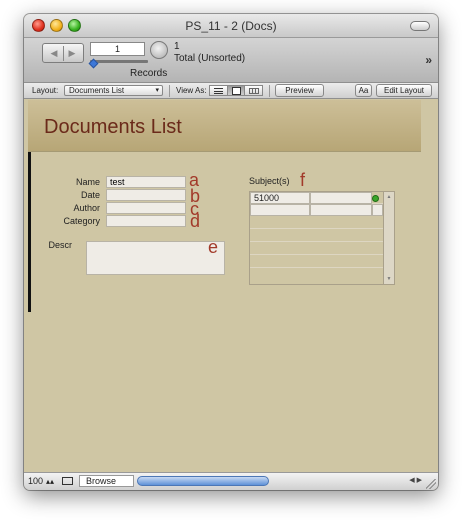 This screenshot has width=464, height=529. Describe the element at coordinates (146, 182) in the screenshot. I see `name-field: test` at that location.